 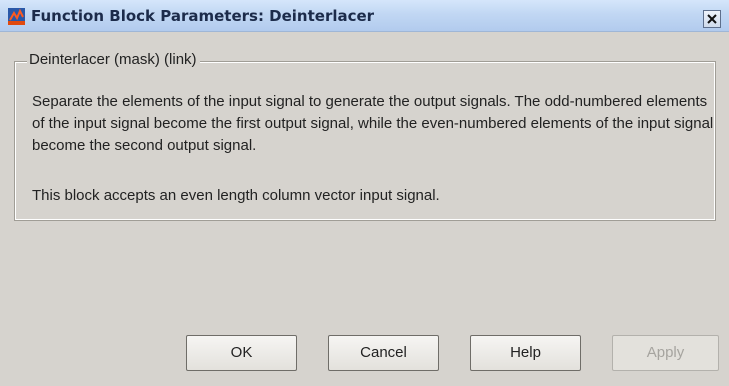 What do you see at coordinates (16, 16) in the screenshot?
I see `simulink-block-icon` at bounding box center [16, 16].